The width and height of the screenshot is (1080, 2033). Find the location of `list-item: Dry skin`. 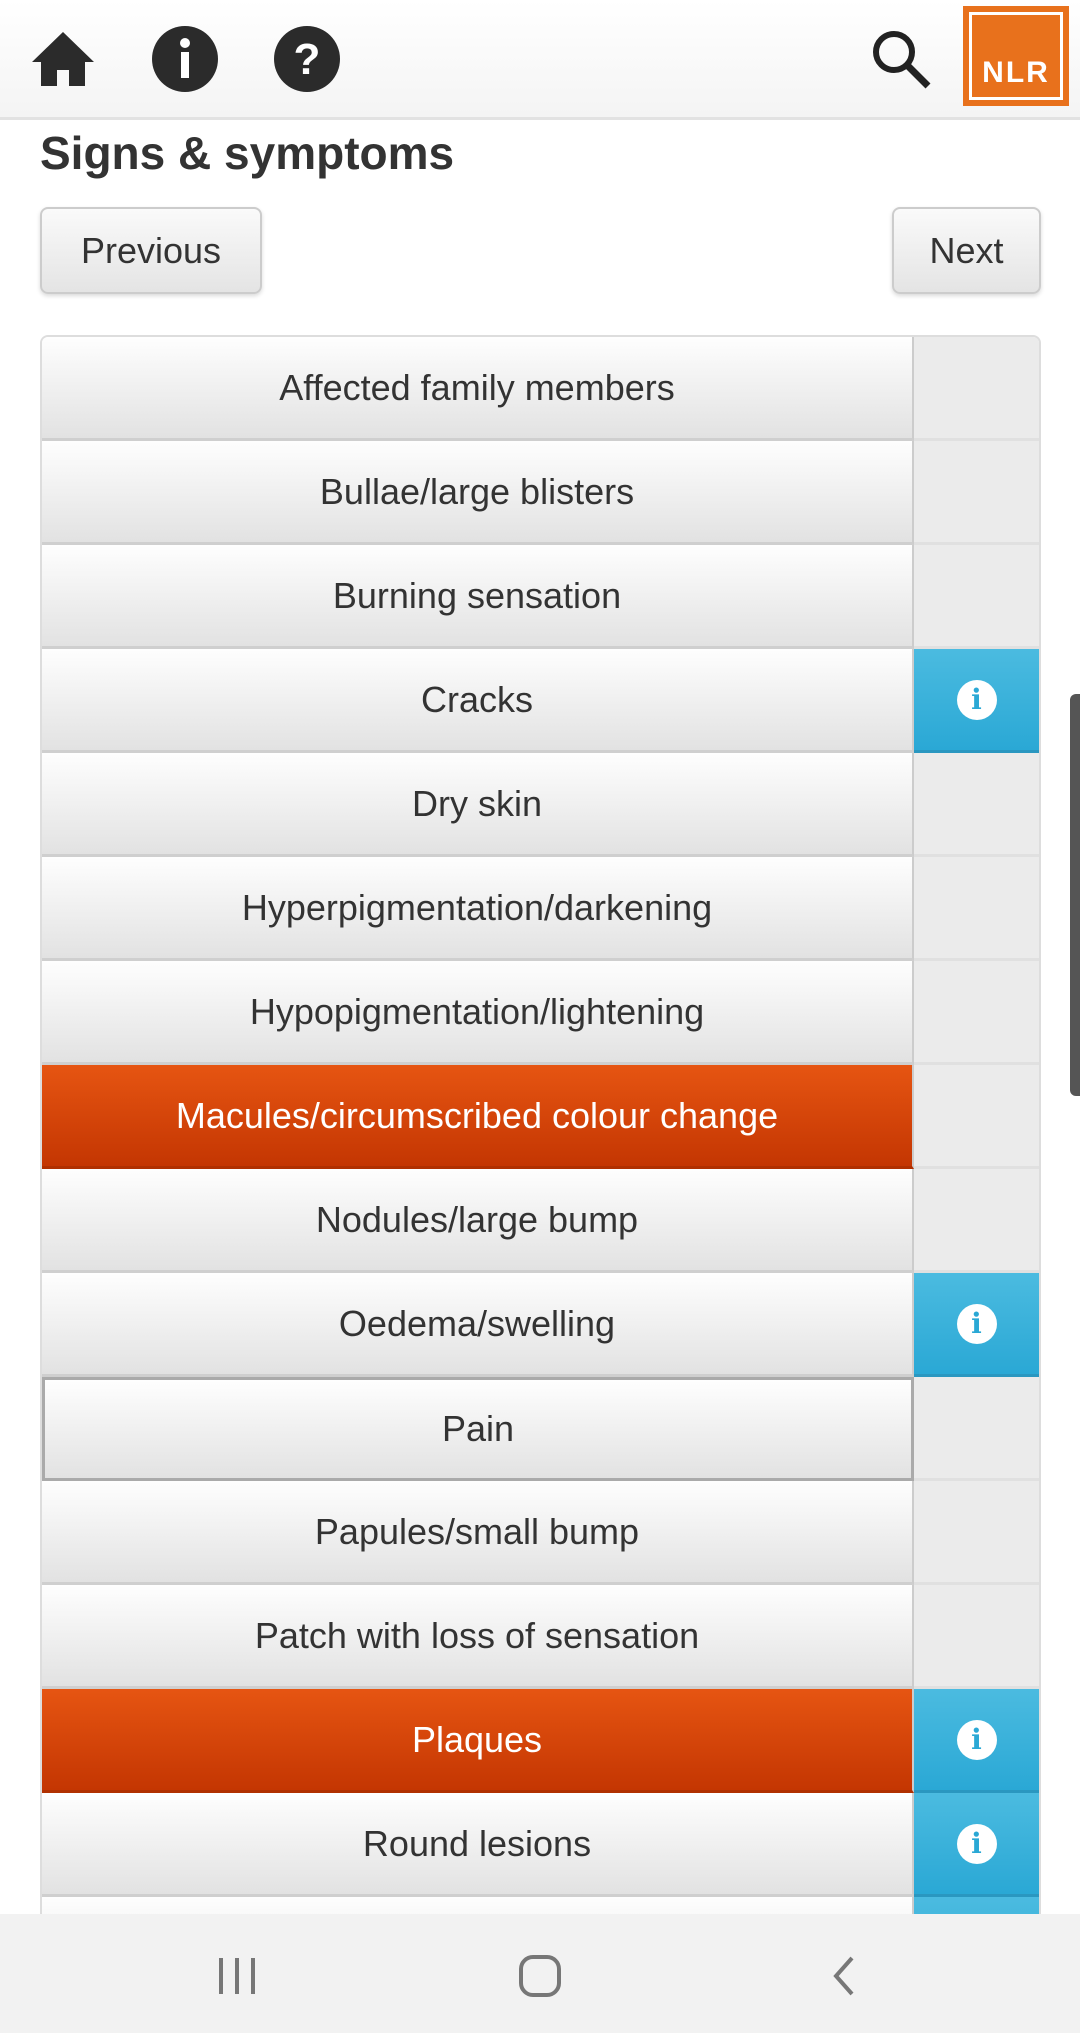

list-item: Dry skin is located at coordinates (540, 805).